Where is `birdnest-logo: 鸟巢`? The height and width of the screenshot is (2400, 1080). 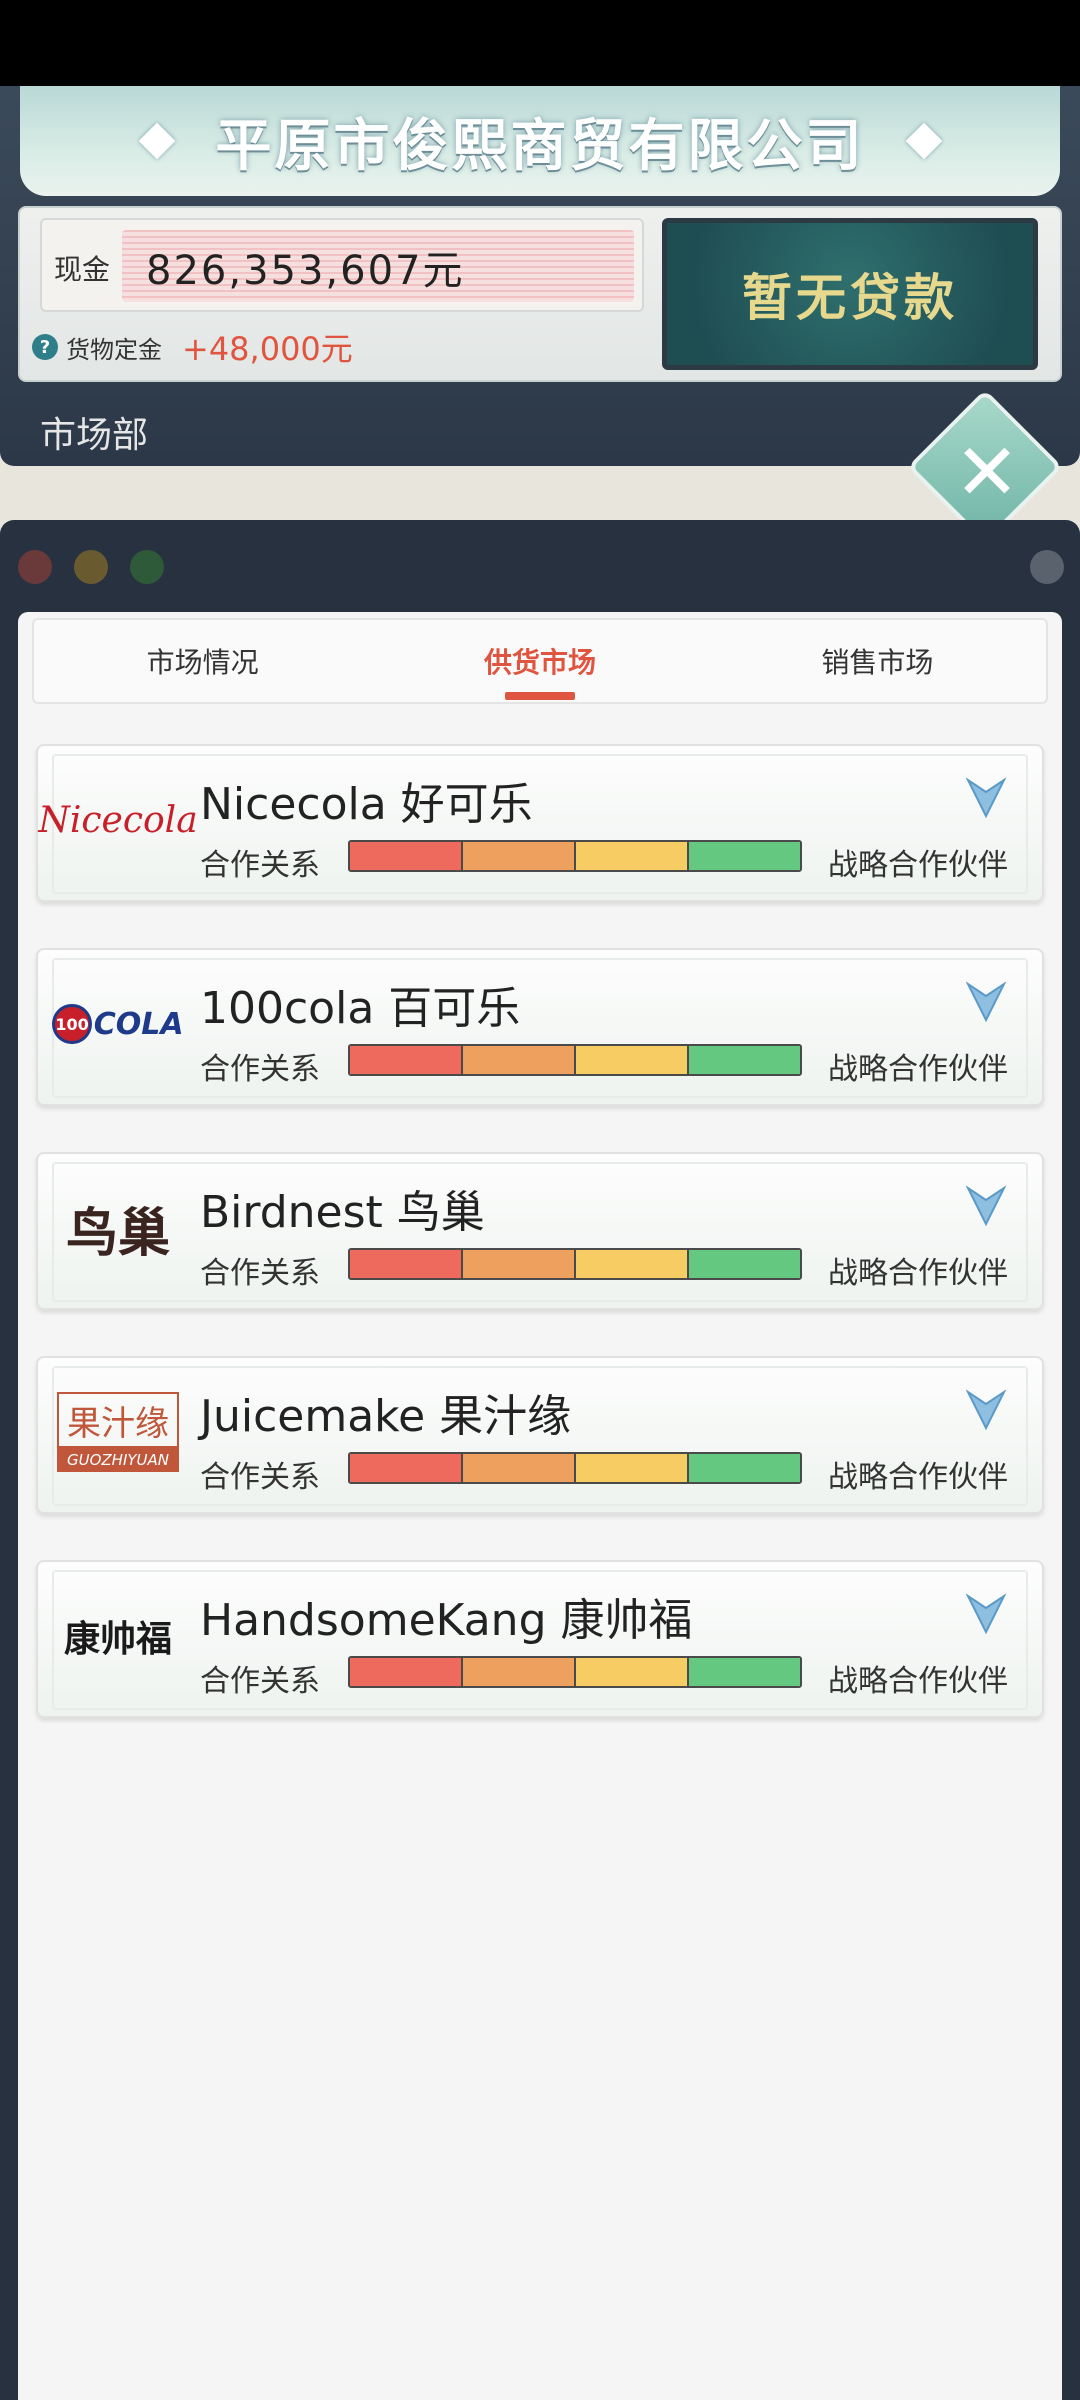 birdnest-logo: 鸟巢 is located at coordinates (117, 1233).